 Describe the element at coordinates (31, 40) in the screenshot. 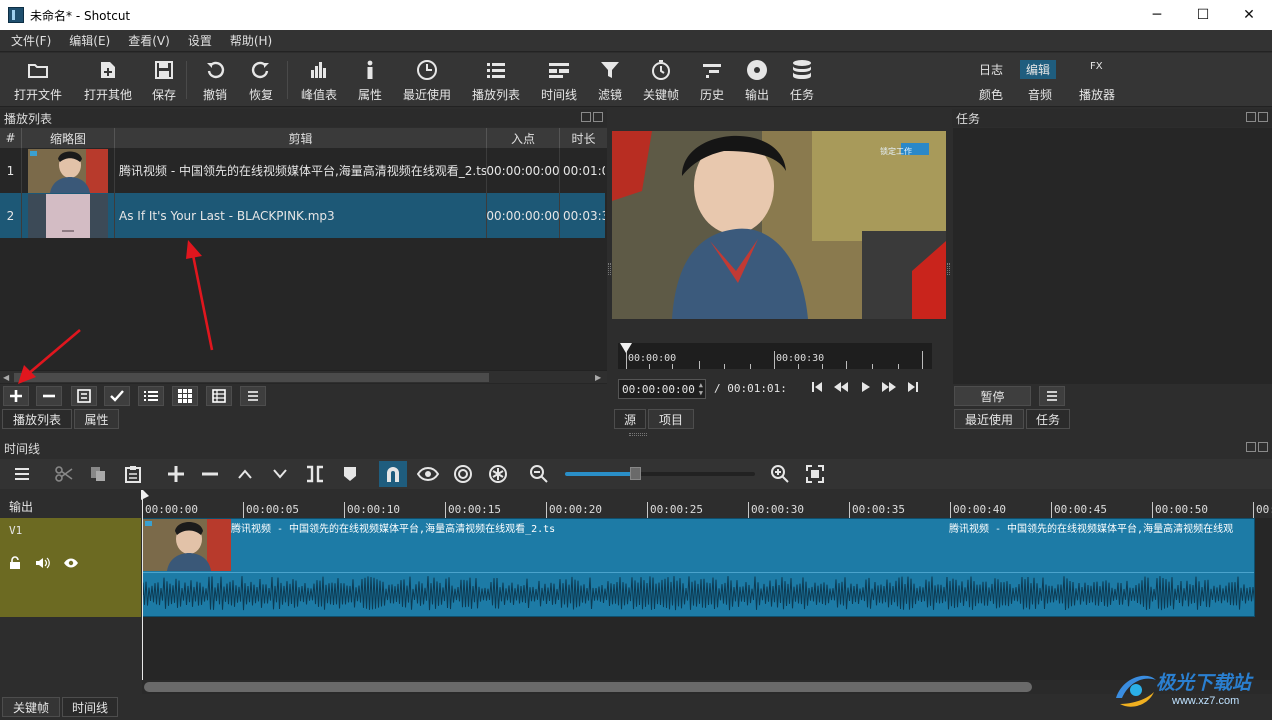

I see `menu-file: 文件(F)` at that location.